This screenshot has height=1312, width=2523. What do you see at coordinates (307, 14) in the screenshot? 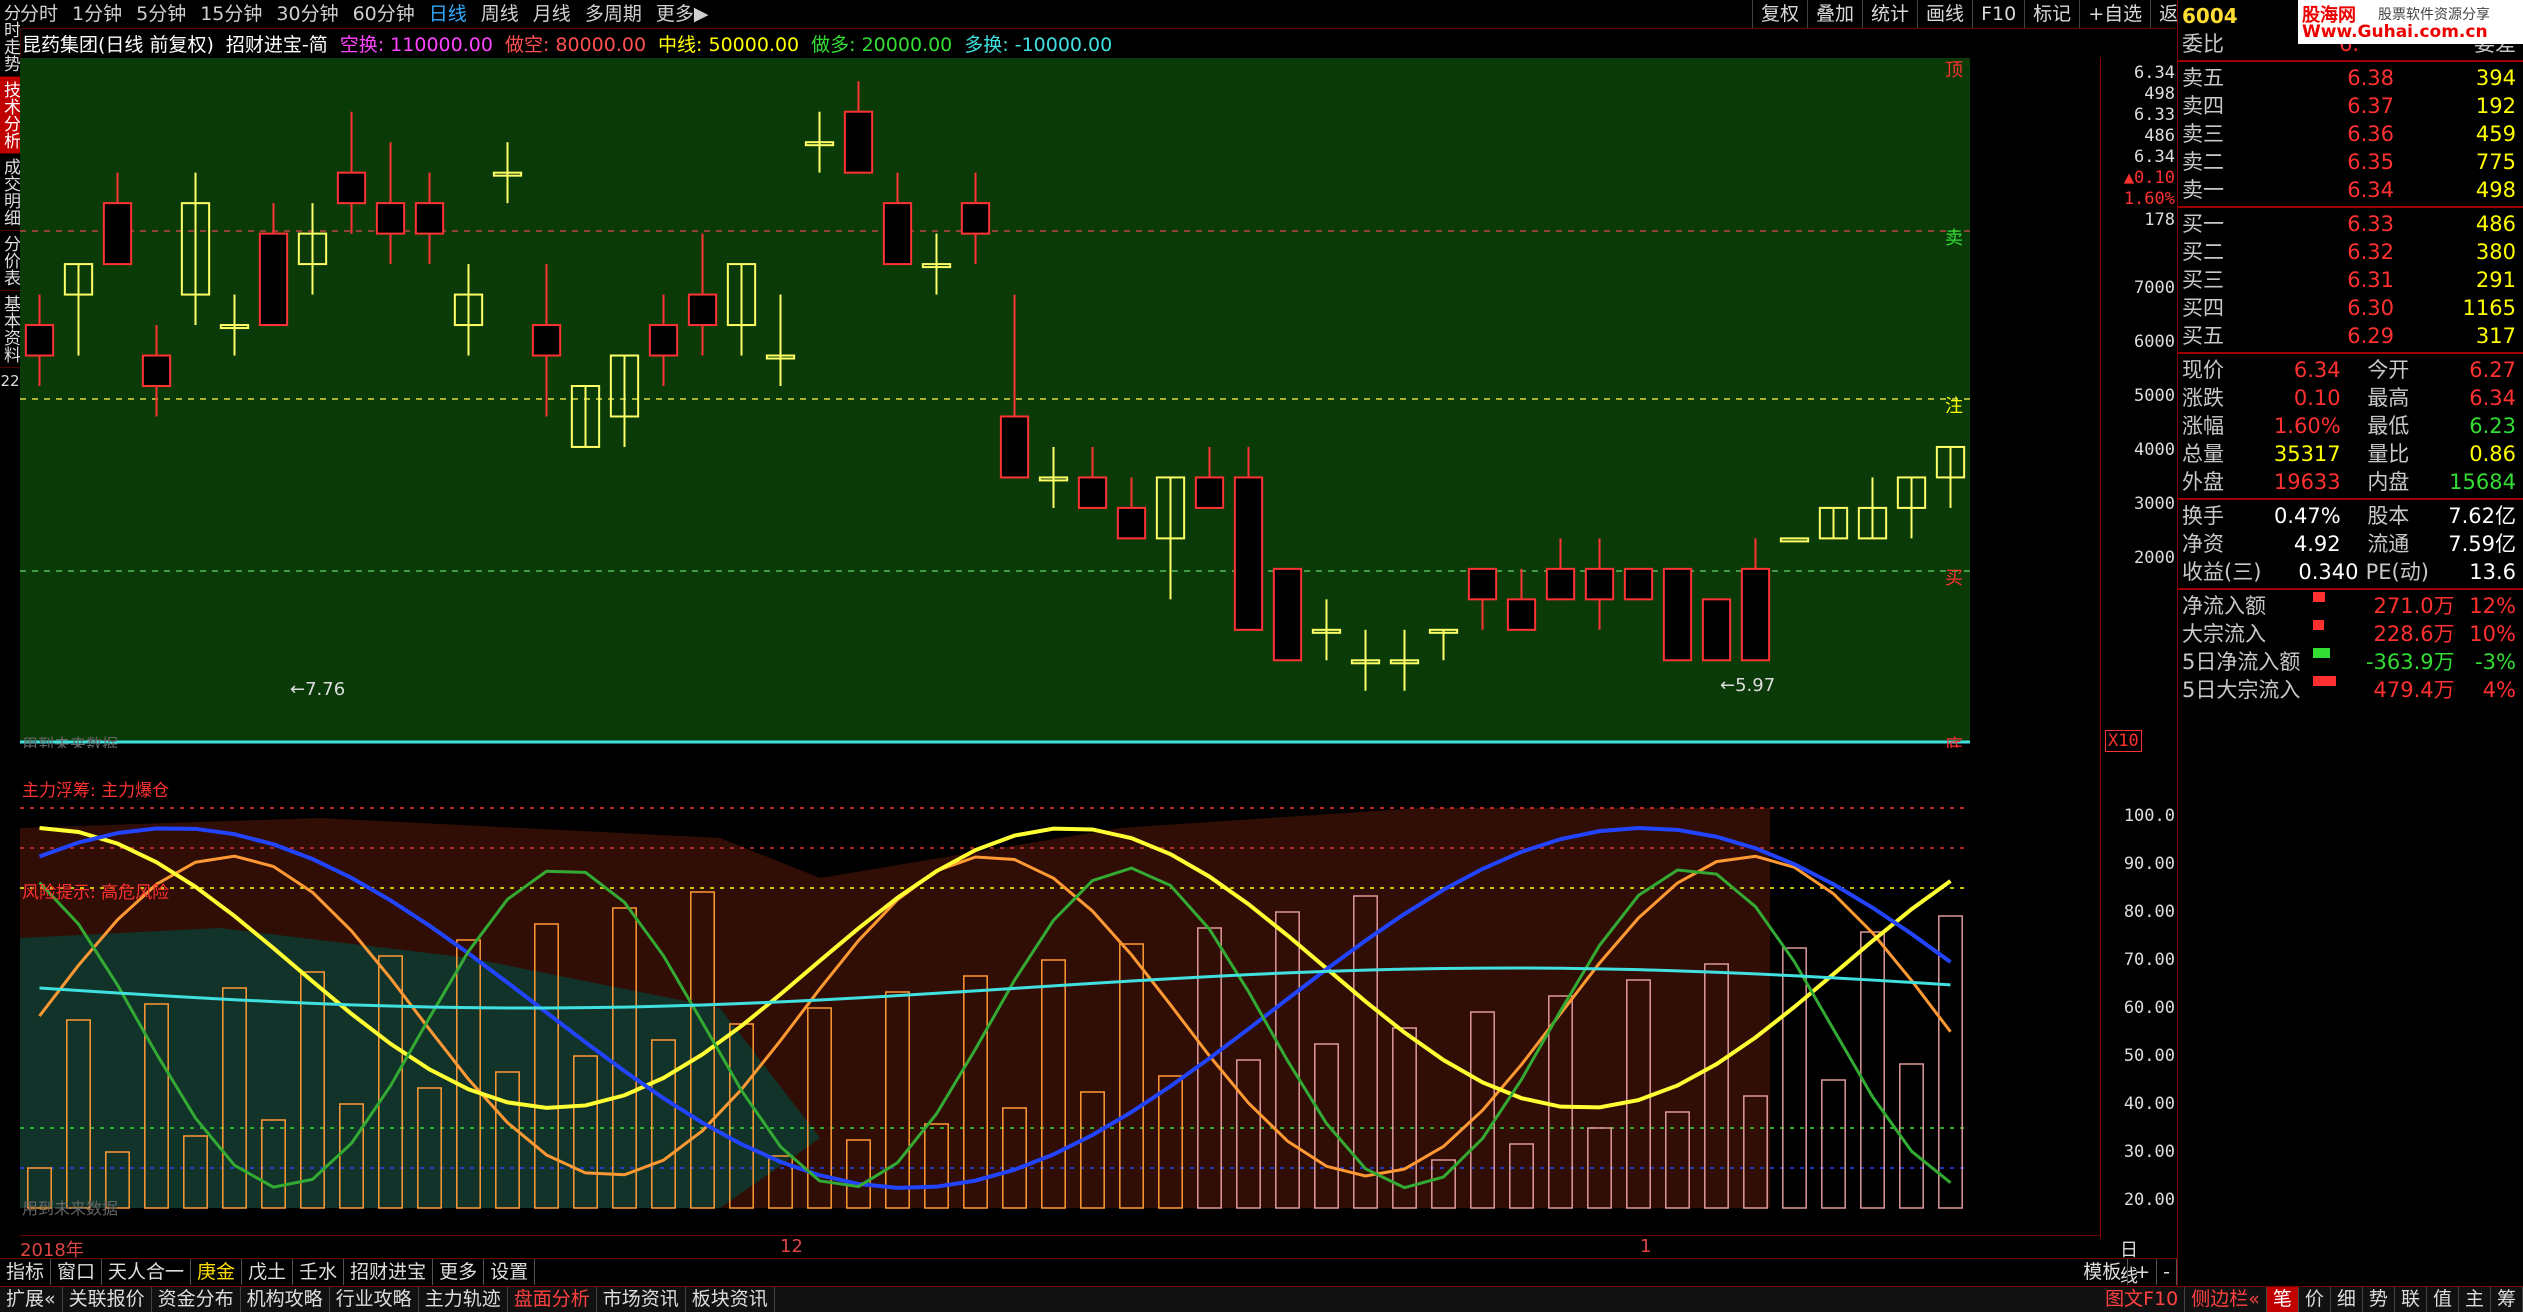
I see `period-tab: 30分钟` at bounding box center [307, 14].